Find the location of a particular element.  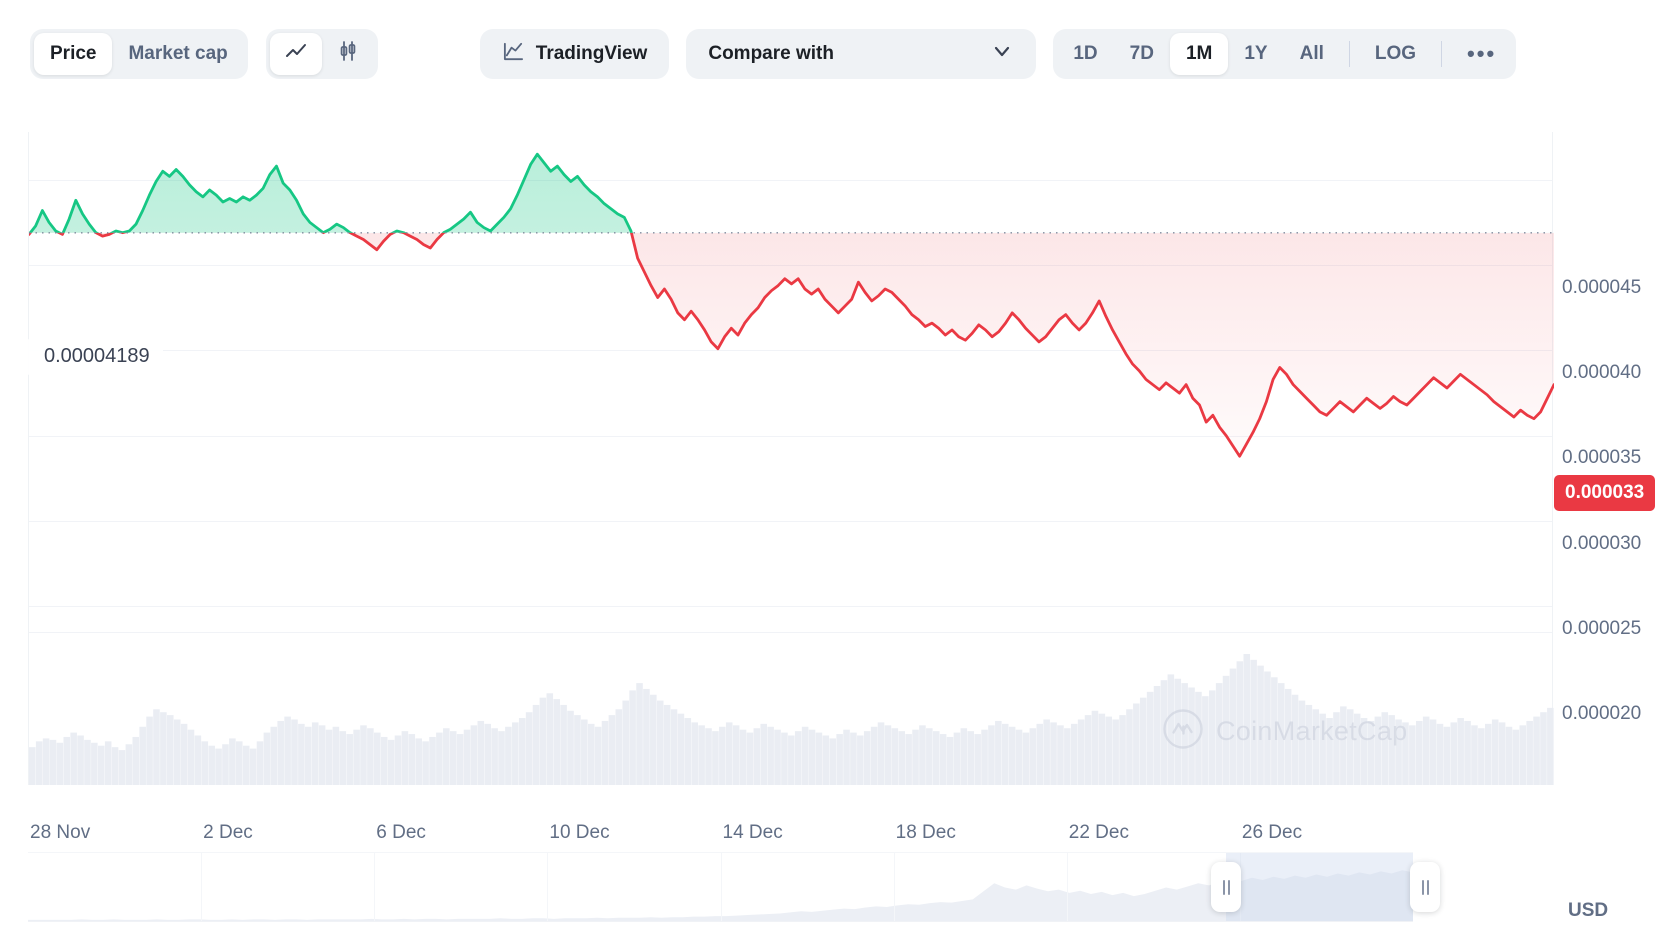

time-range-group: 1D 7D 1M 1Y All LOG ••• is located at coordinates (1285, 54).